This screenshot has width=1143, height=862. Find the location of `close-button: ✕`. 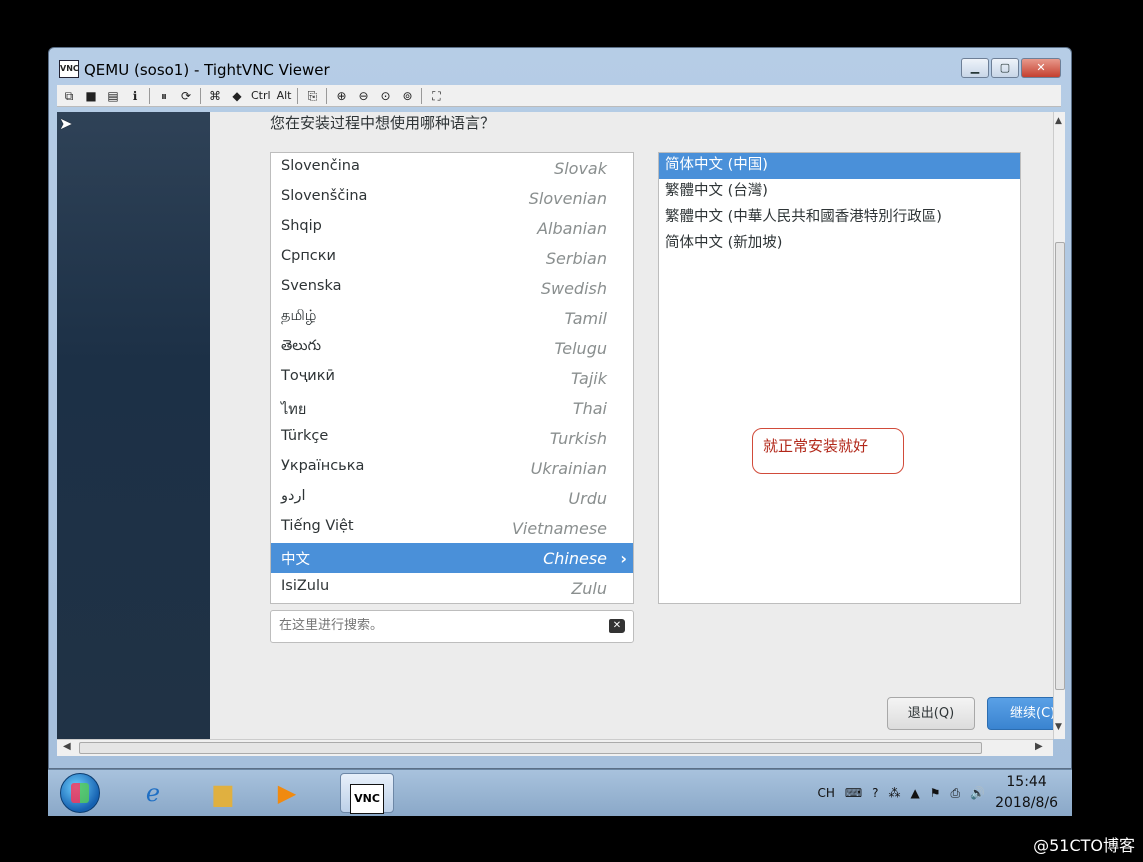

close-button: ✕ is located at coordinates (1041, 68).